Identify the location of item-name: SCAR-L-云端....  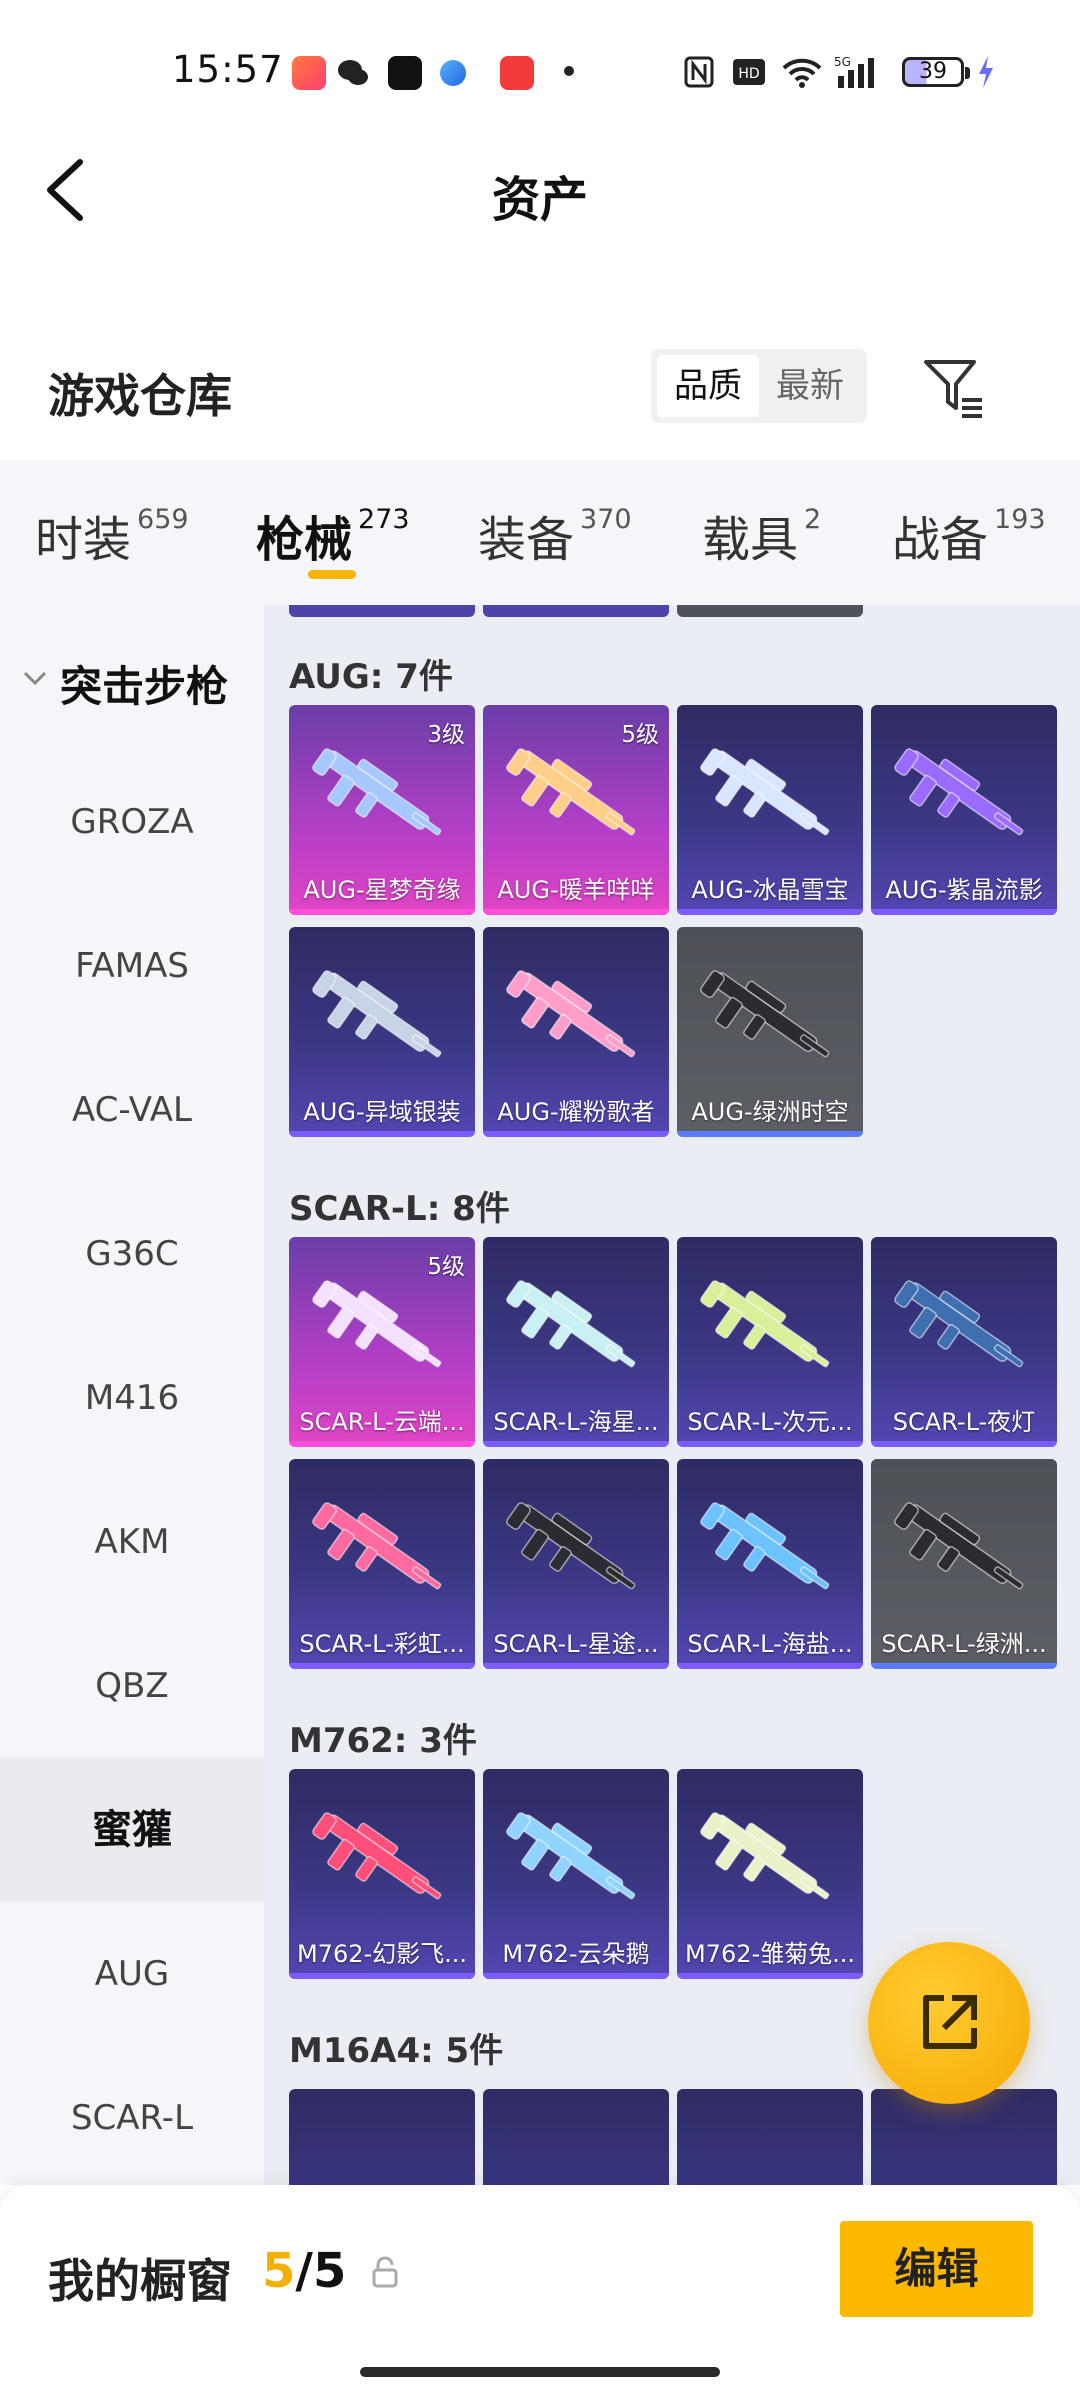
(382, 1422).